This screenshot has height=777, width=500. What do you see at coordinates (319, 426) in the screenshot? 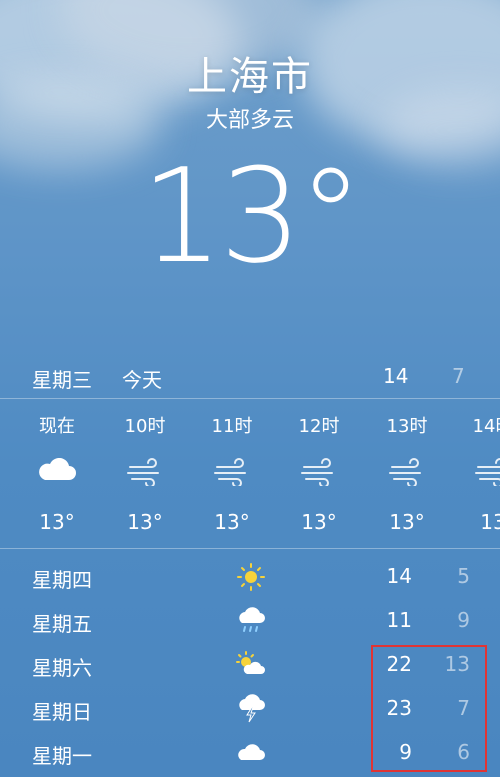
I see `hour-label: 12时` at bounding box center [319, 426].